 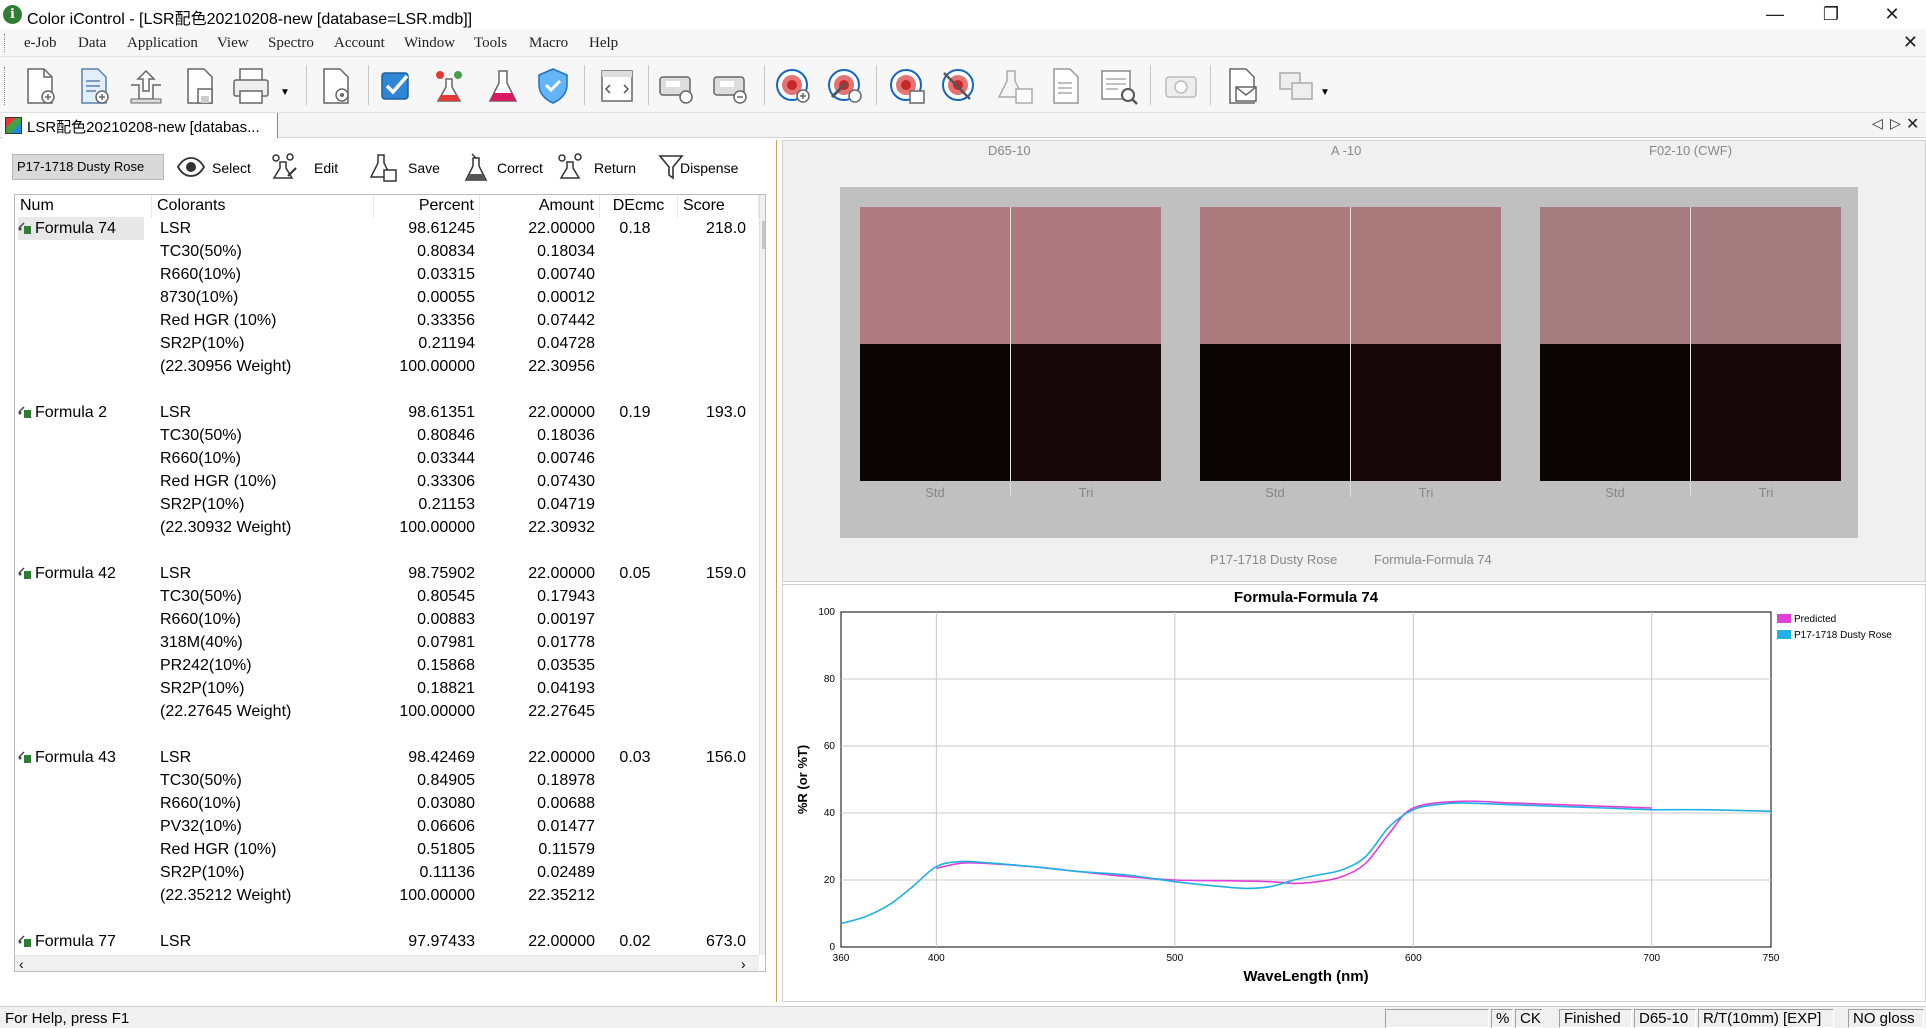 What do you see at coordinates (251, 86) in the screenshot?
I see `print-icon` at bounding box center [251, 86].